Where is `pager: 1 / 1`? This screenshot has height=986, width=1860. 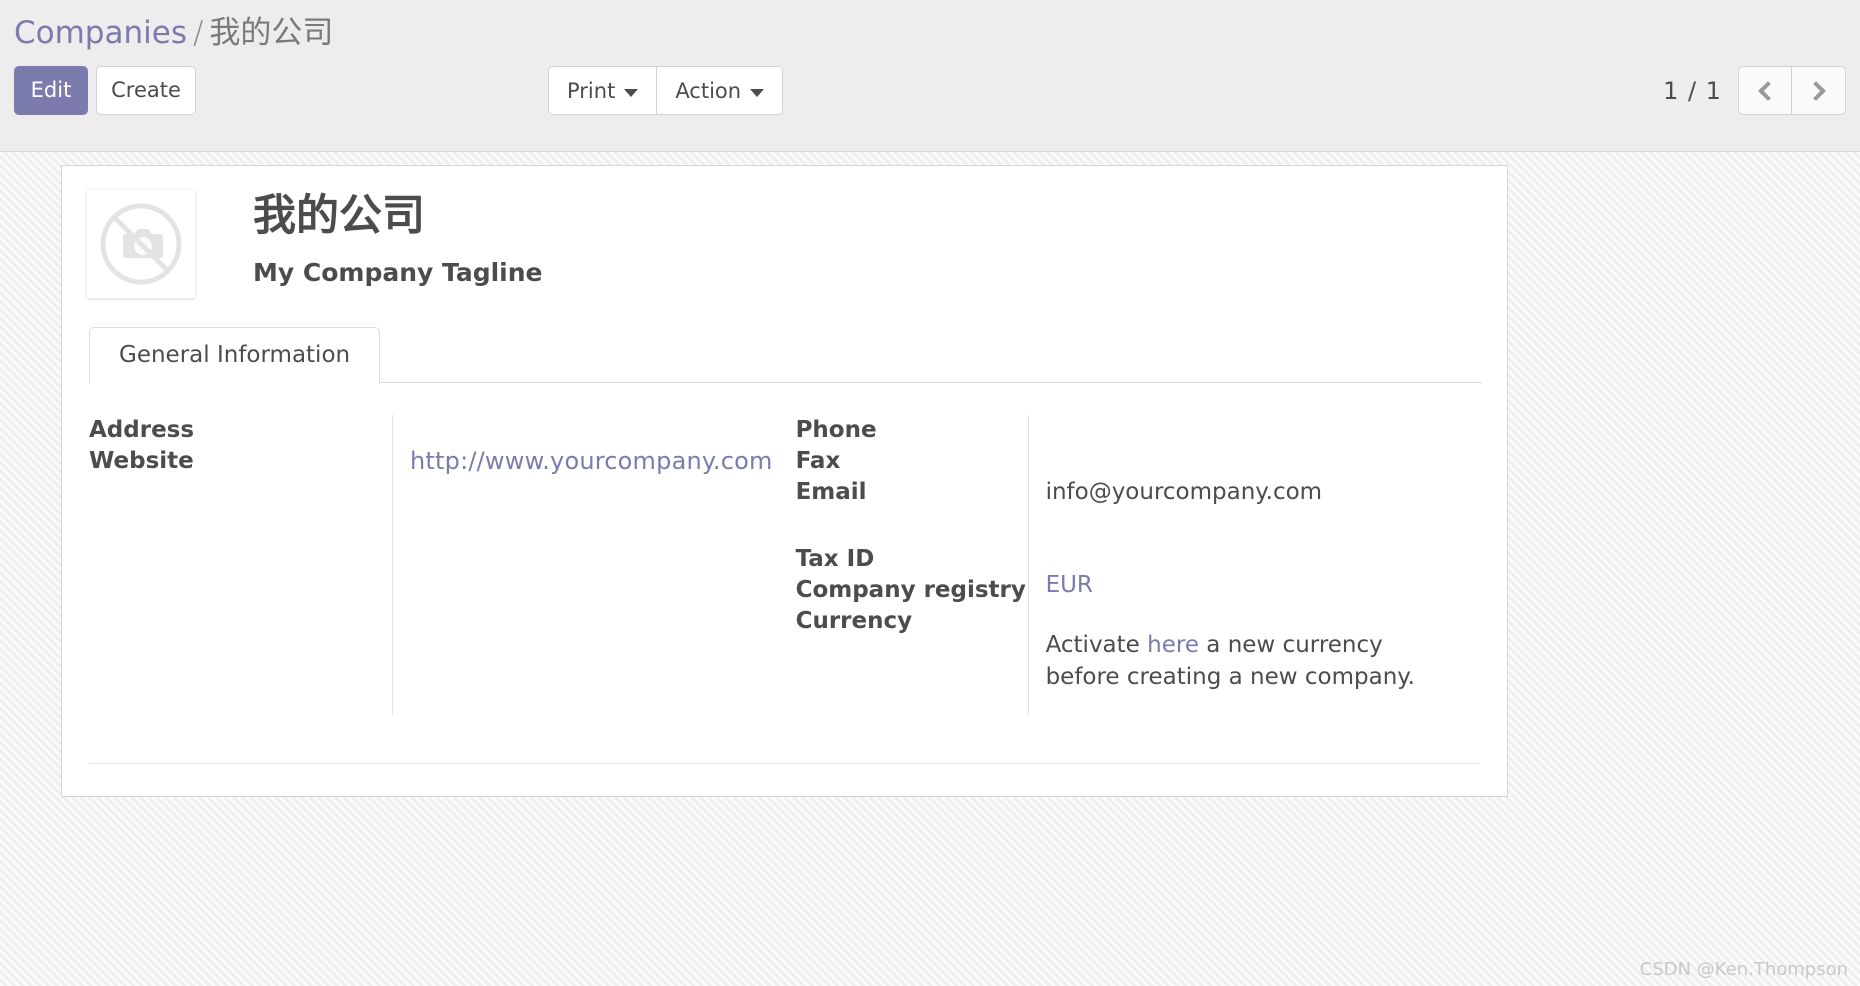 pager: 1 / 1 is located at coordinates (1754, 90).